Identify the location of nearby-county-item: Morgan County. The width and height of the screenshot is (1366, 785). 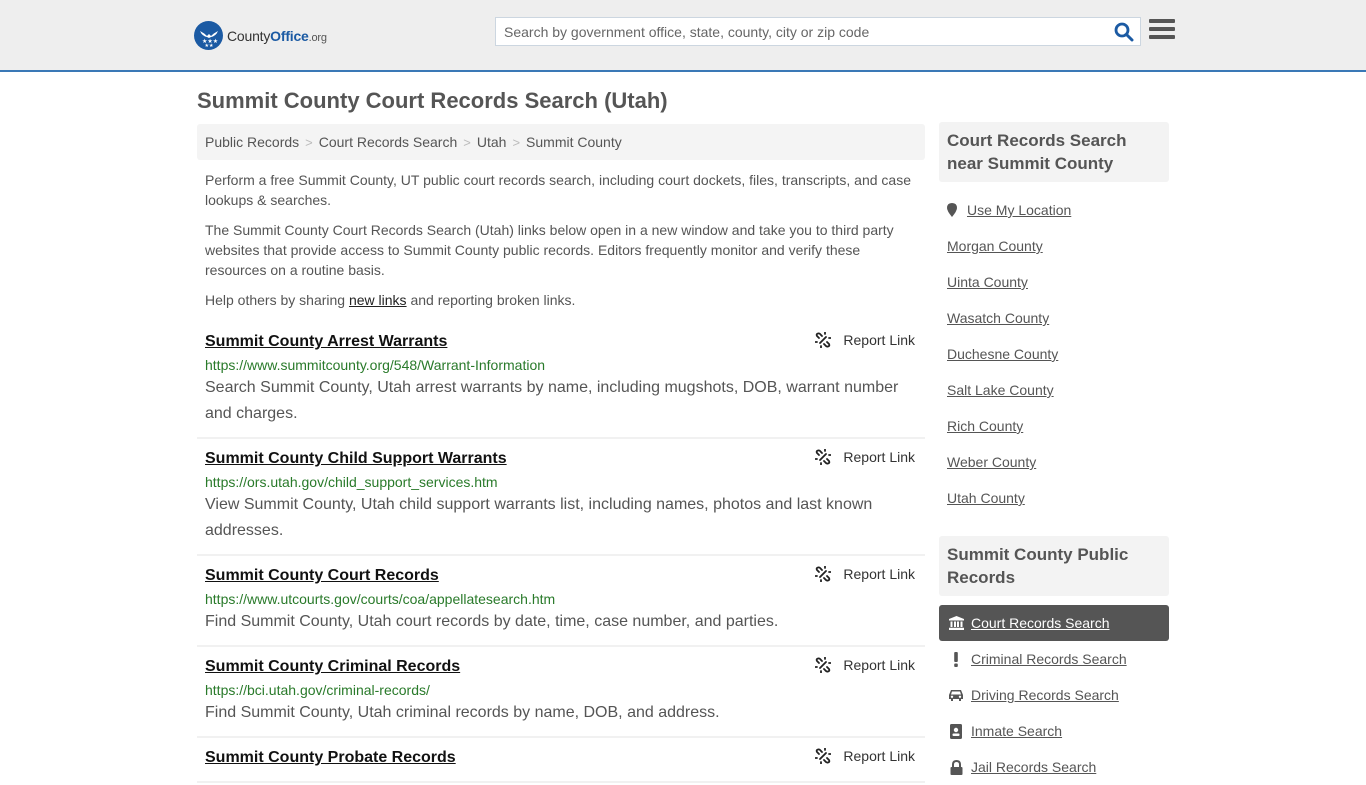
(1054, 246).